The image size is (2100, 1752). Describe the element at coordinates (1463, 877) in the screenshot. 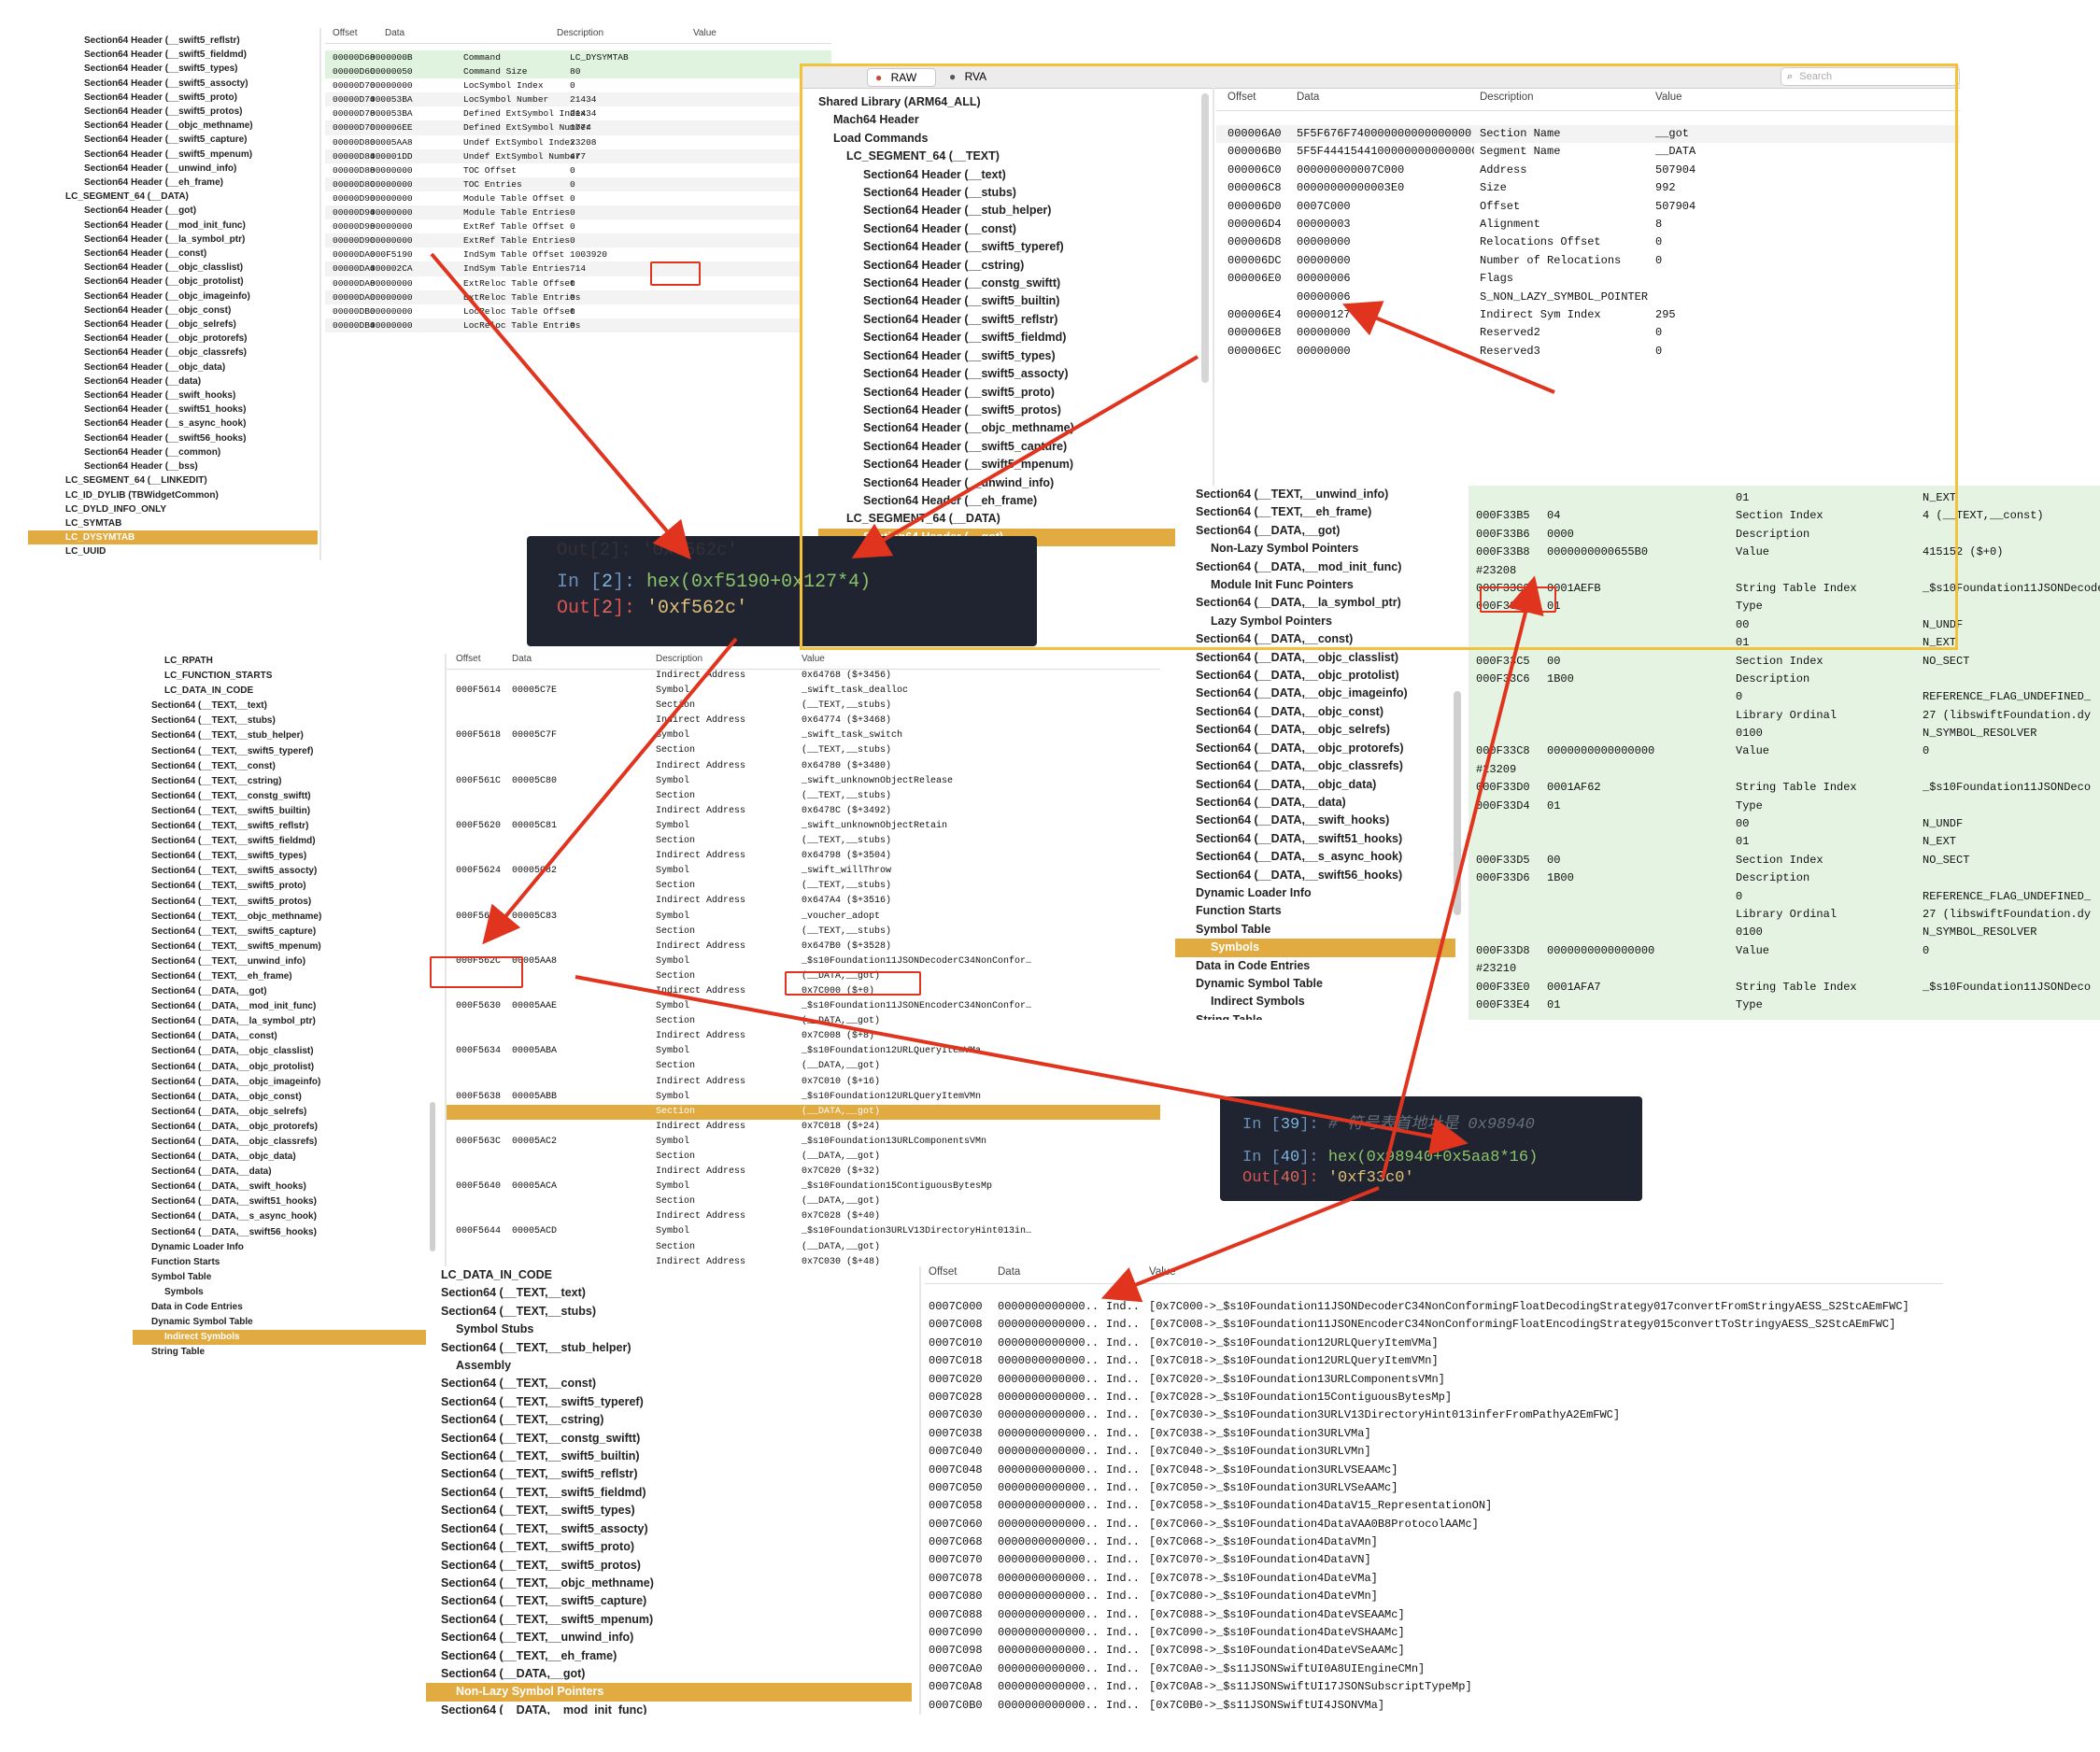

I see `arrow-console2-to-f33c0` at that location.